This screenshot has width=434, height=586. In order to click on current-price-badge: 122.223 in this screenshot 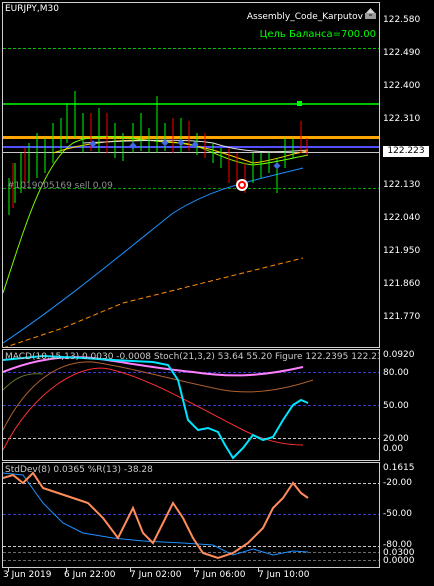, I will do `click(406, 151)`.